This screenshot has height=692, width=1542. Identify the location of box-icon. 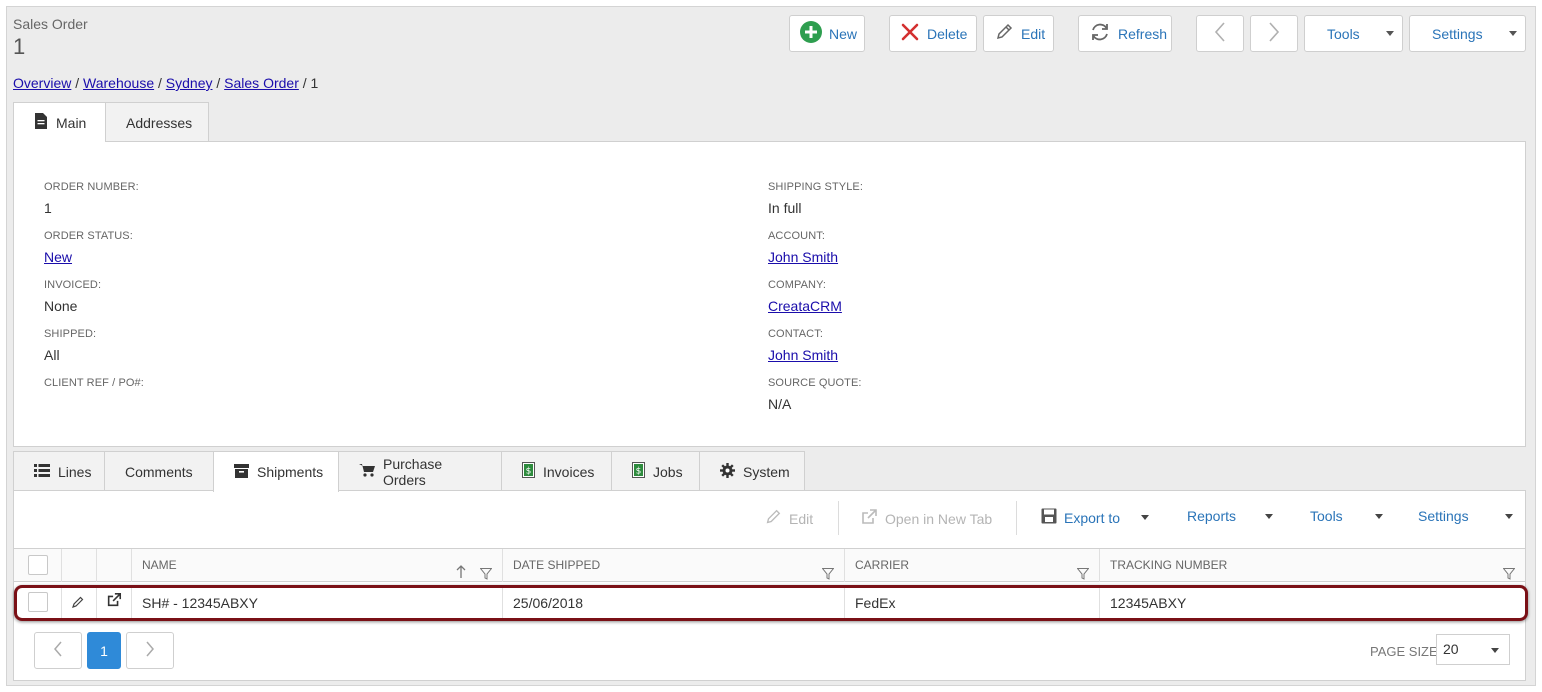
(241, 472).